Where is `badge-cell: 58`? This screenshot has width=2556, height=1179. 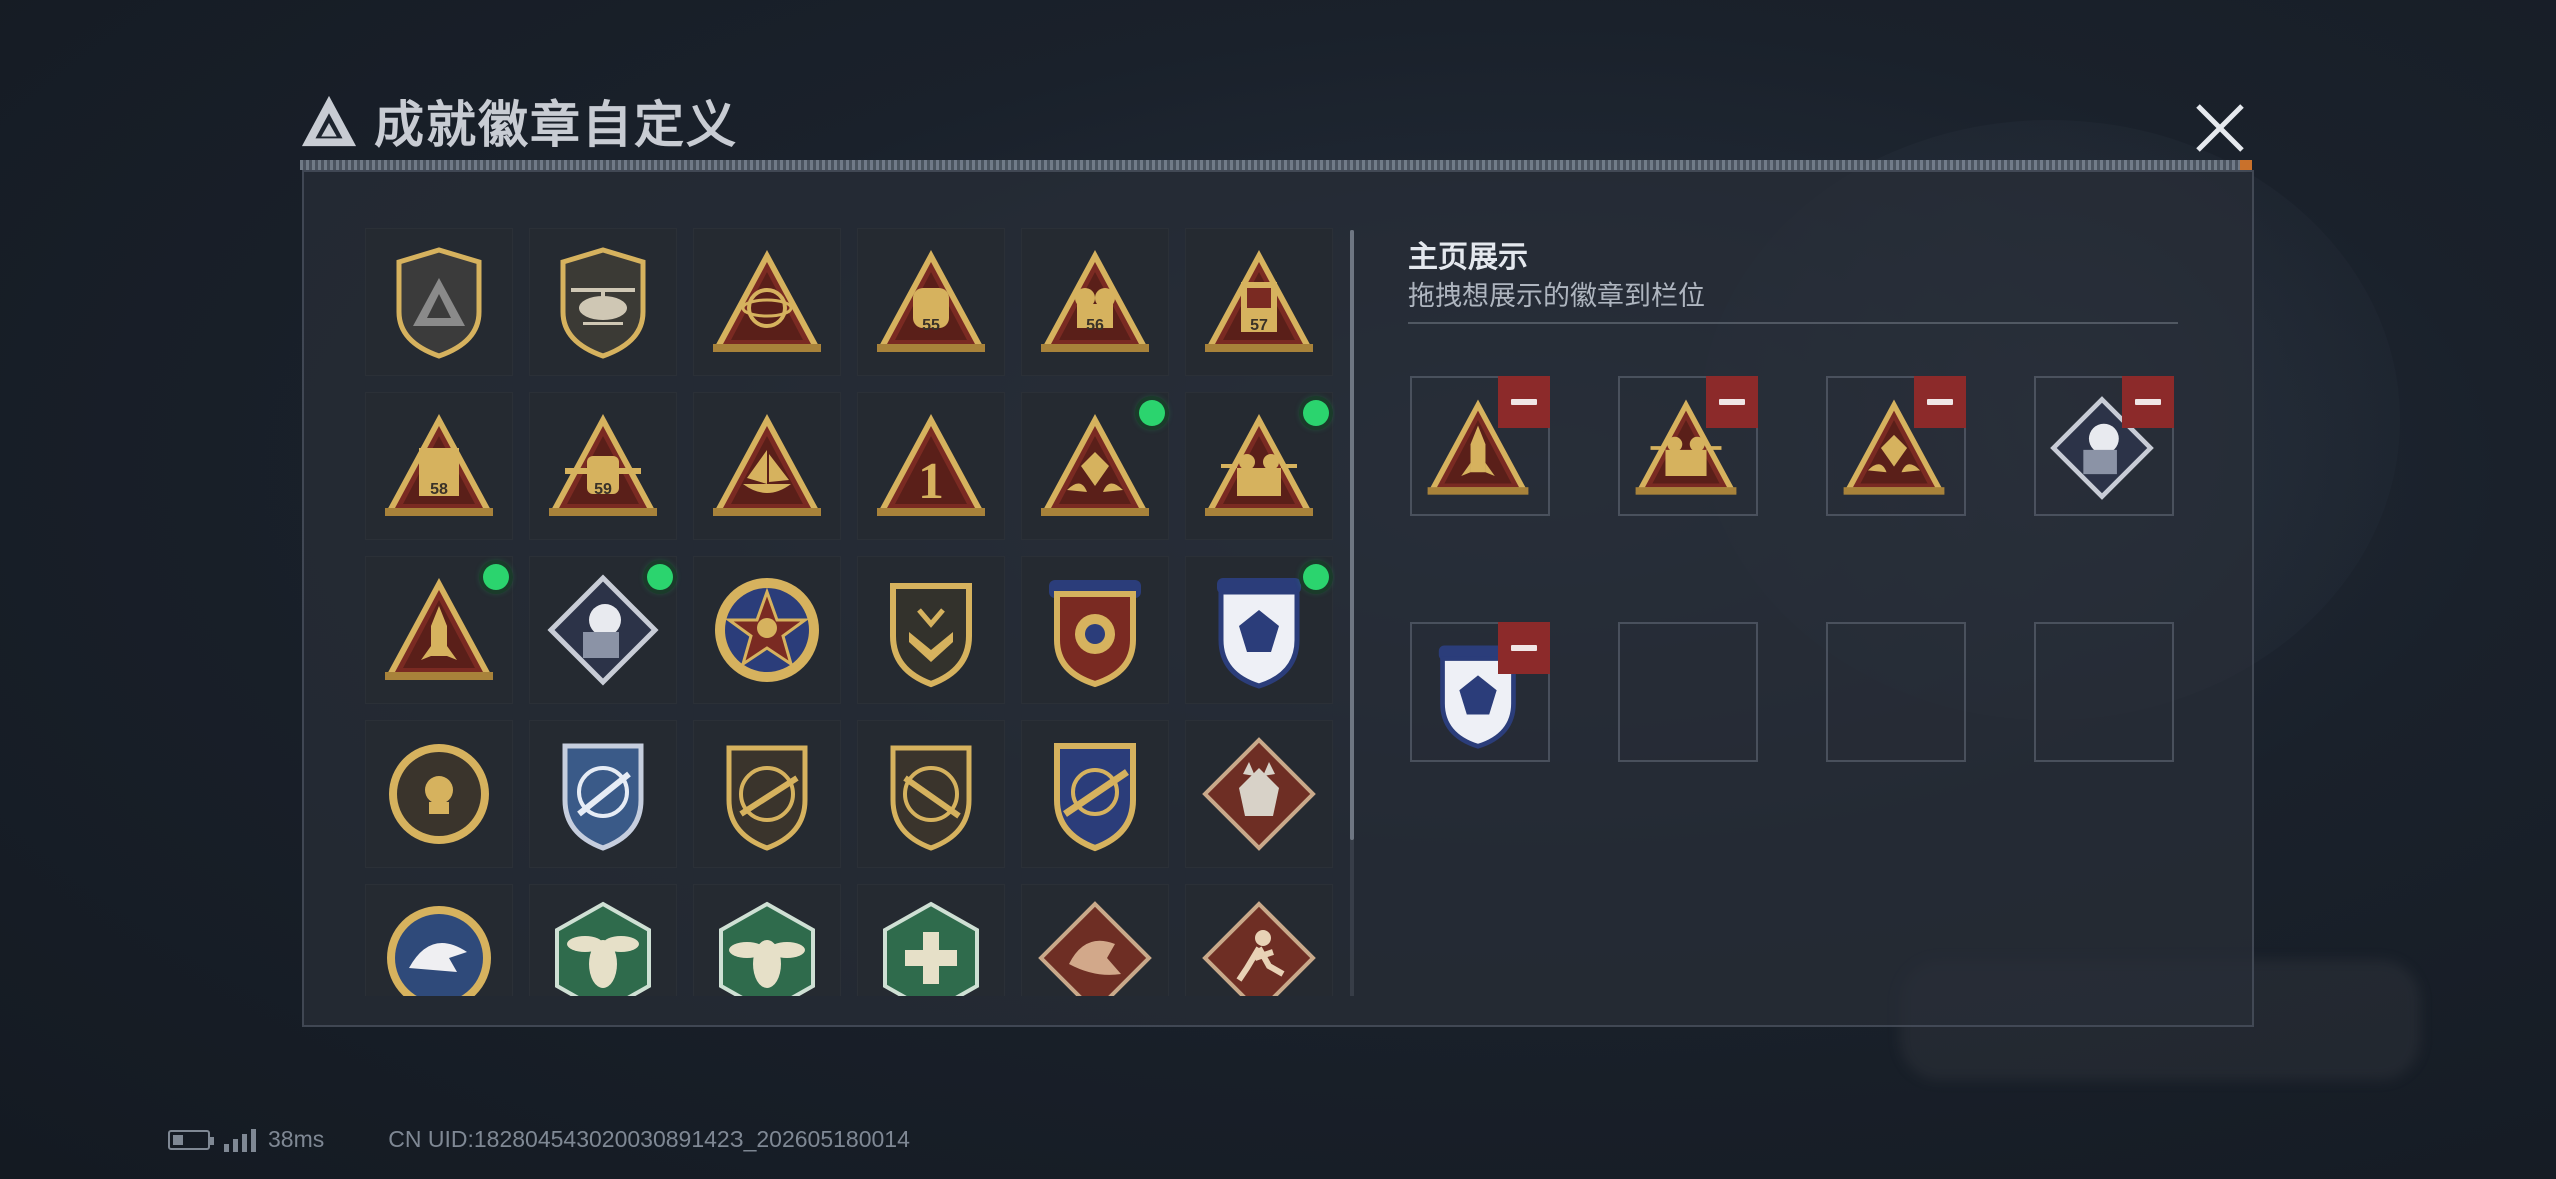 badge-cell: 58 is located at coordinates (439, 466).